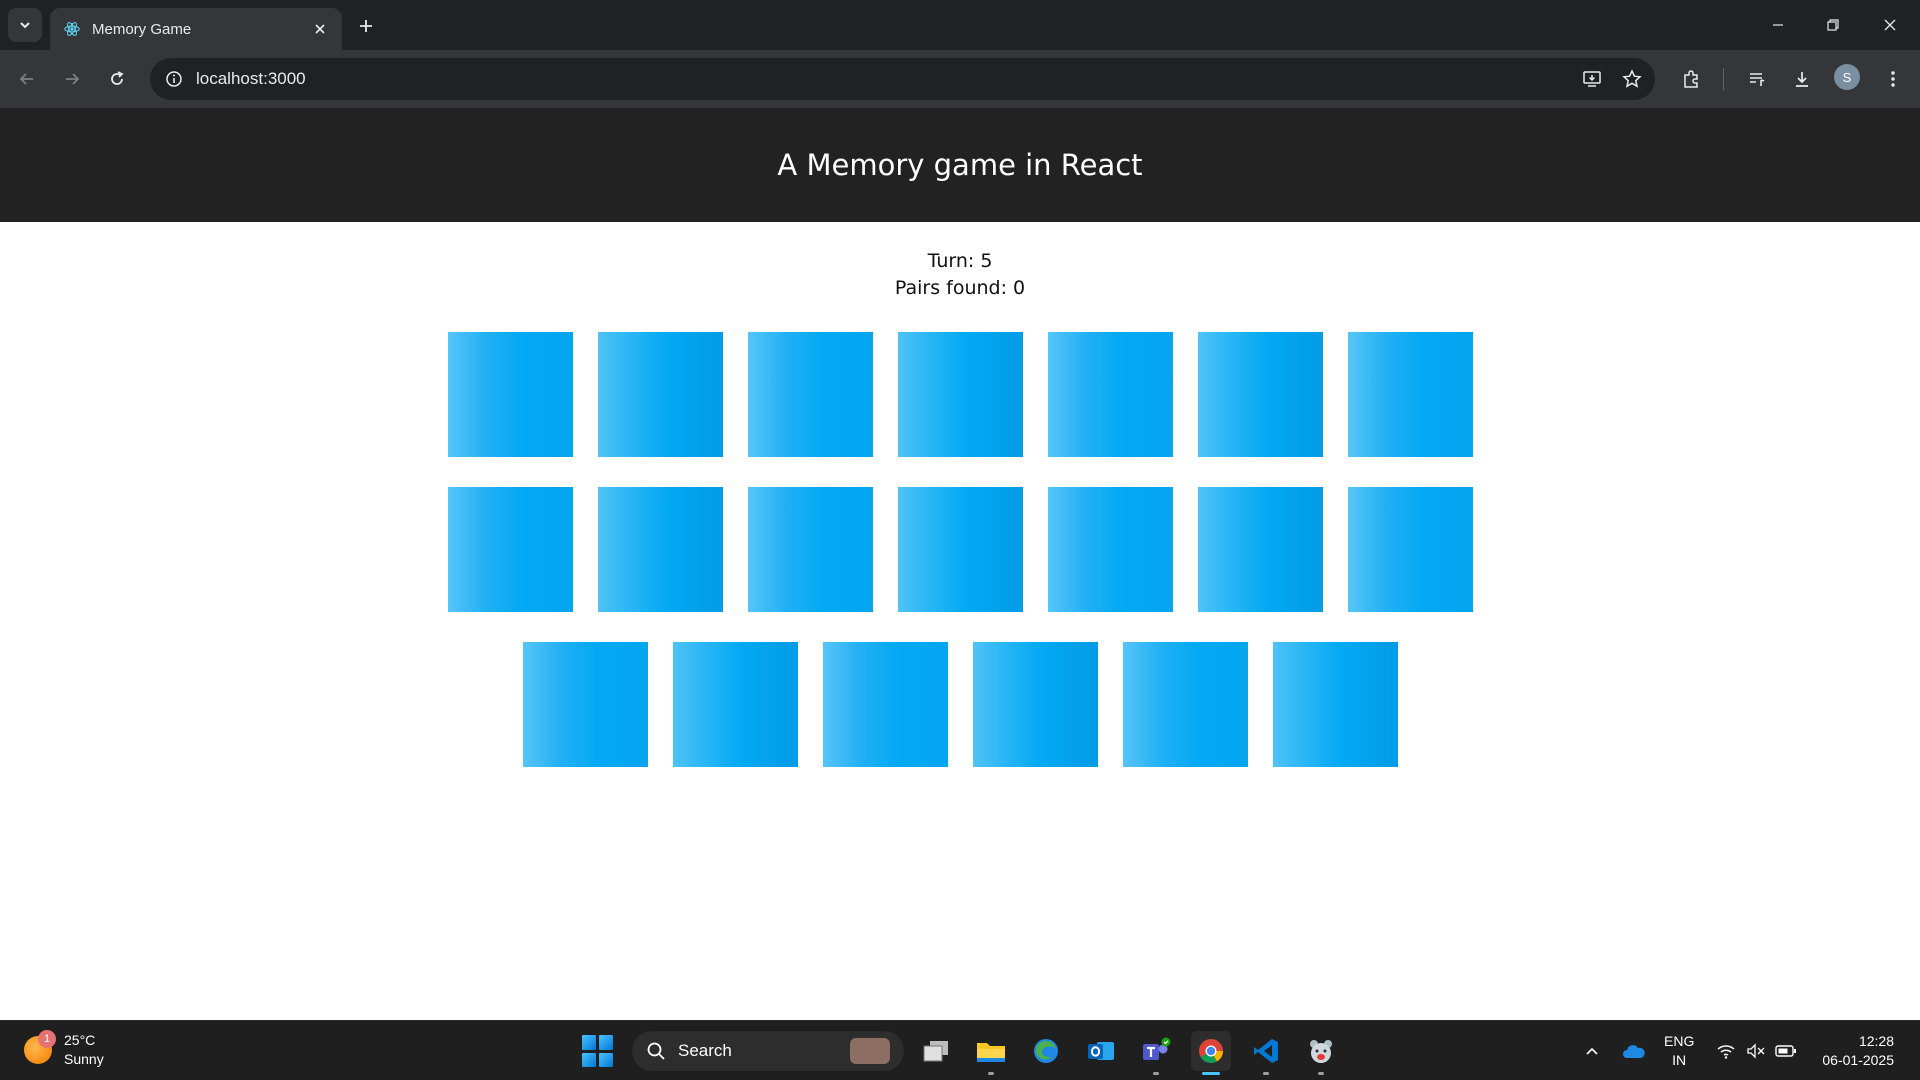 The width and height of the screenshot is (1920, 1080). I want to click on clock-date: 06-01-2025, so click(1858, 1060).